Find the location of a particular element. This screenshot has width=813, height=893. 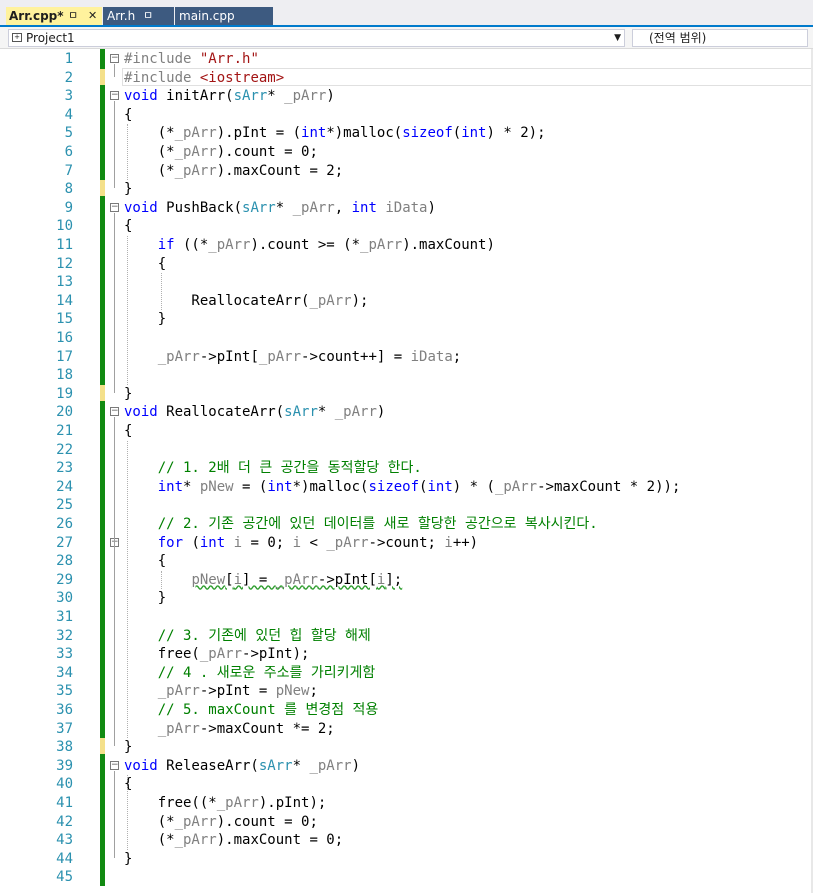

tab-arr-cpp: Arr.cpp* ㅁ ✕ is located at coordinates (54, 16).